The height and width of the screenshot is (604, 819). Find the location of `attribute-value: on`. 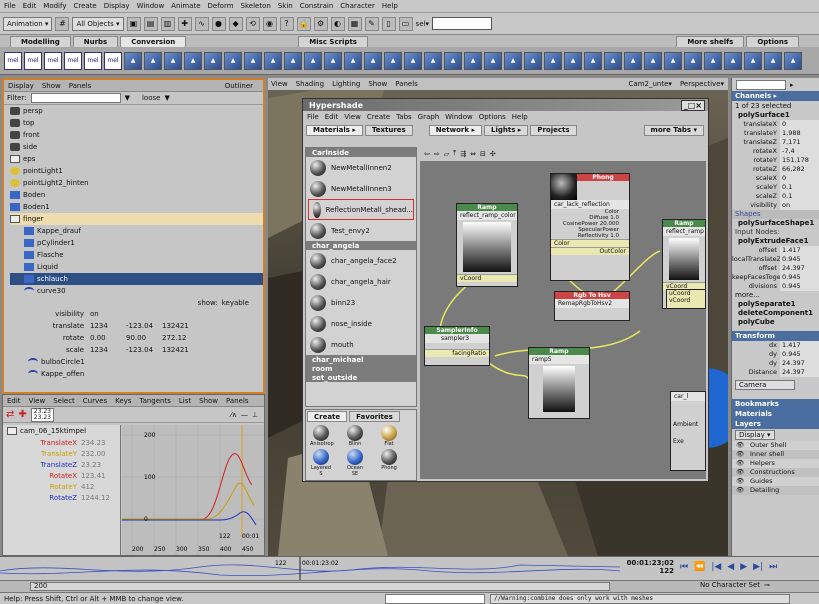

attribute-value: on is located at coordinates (108, 314).